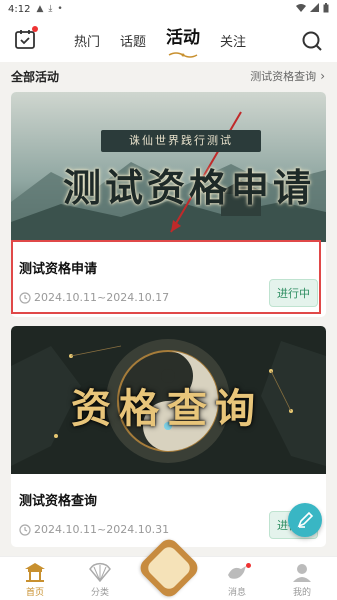 This screenshot has width=337, height=600. What do you see at coordinates (183, 55) in the screenshot?
I see `active-tab-ornament-icon` at bounding box center [183, 55].